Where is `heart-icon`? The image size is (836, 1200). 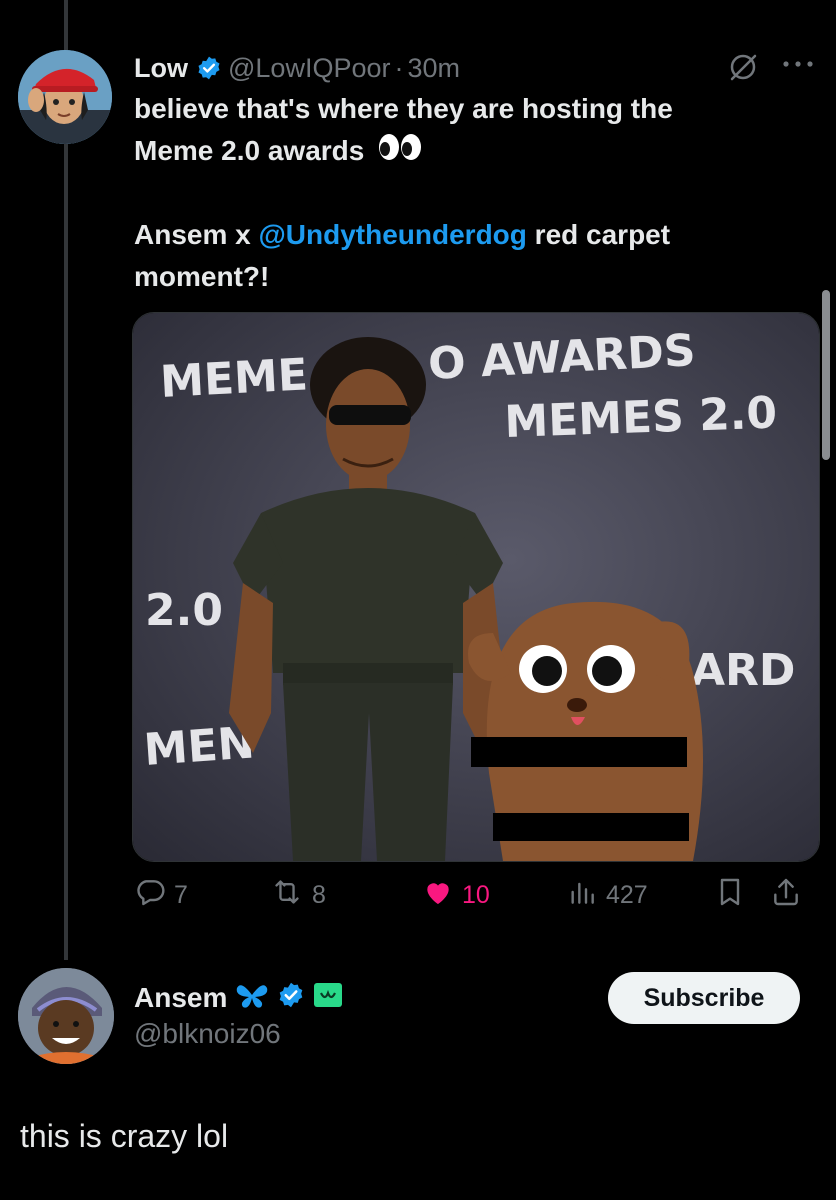
heart-icon is located at coordinates (442, 895).